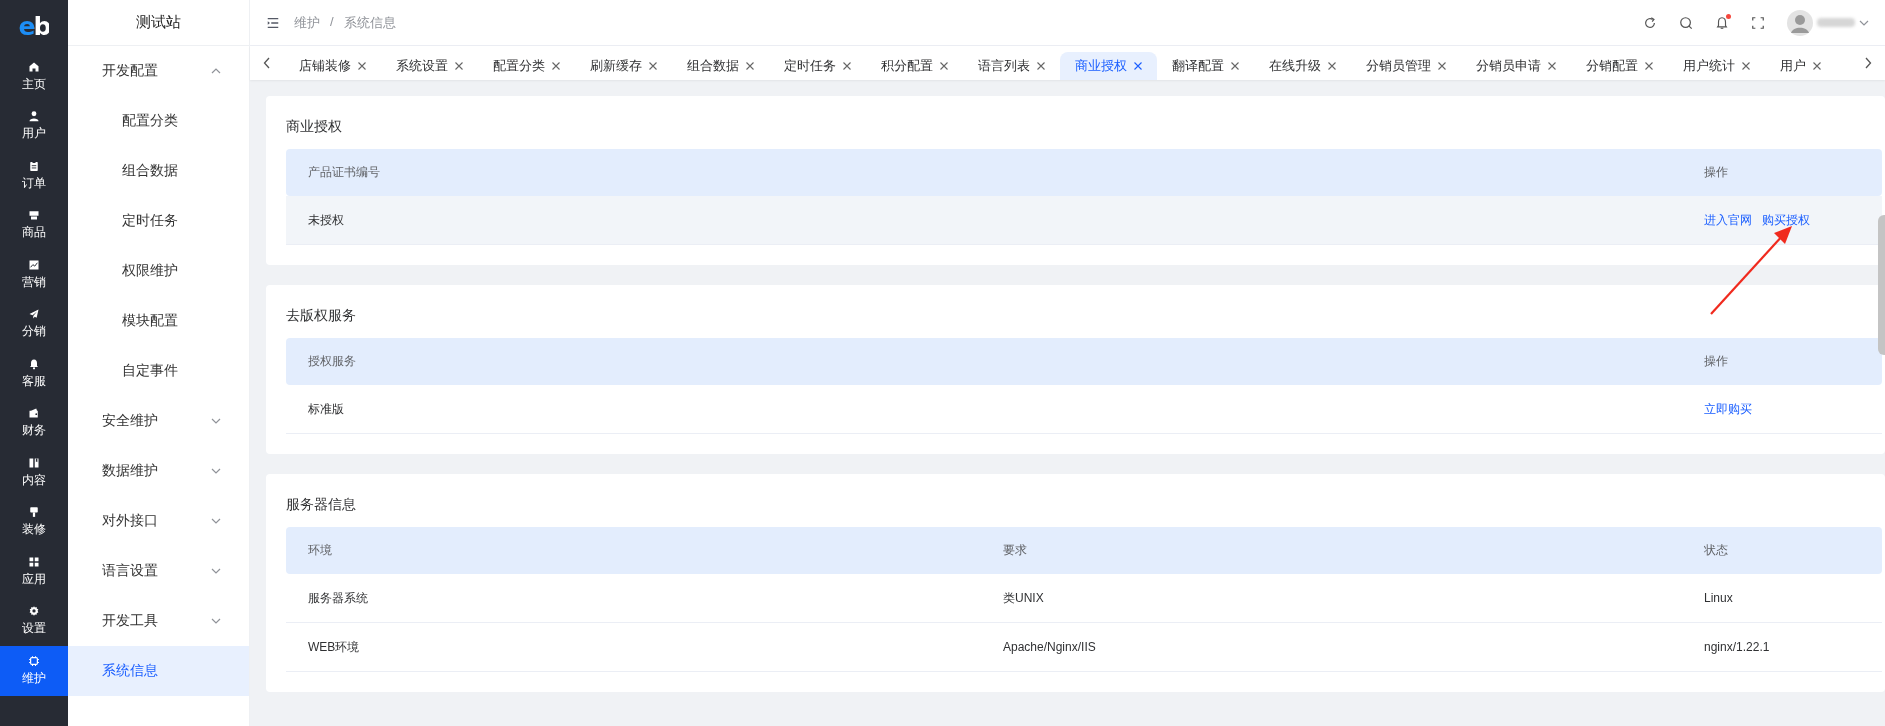 The width and height of the screenshot is (1885, 726). Describe the element at coordinates (1786, 220) in the screenshot. I see `action-link: 购买授权` at that location.